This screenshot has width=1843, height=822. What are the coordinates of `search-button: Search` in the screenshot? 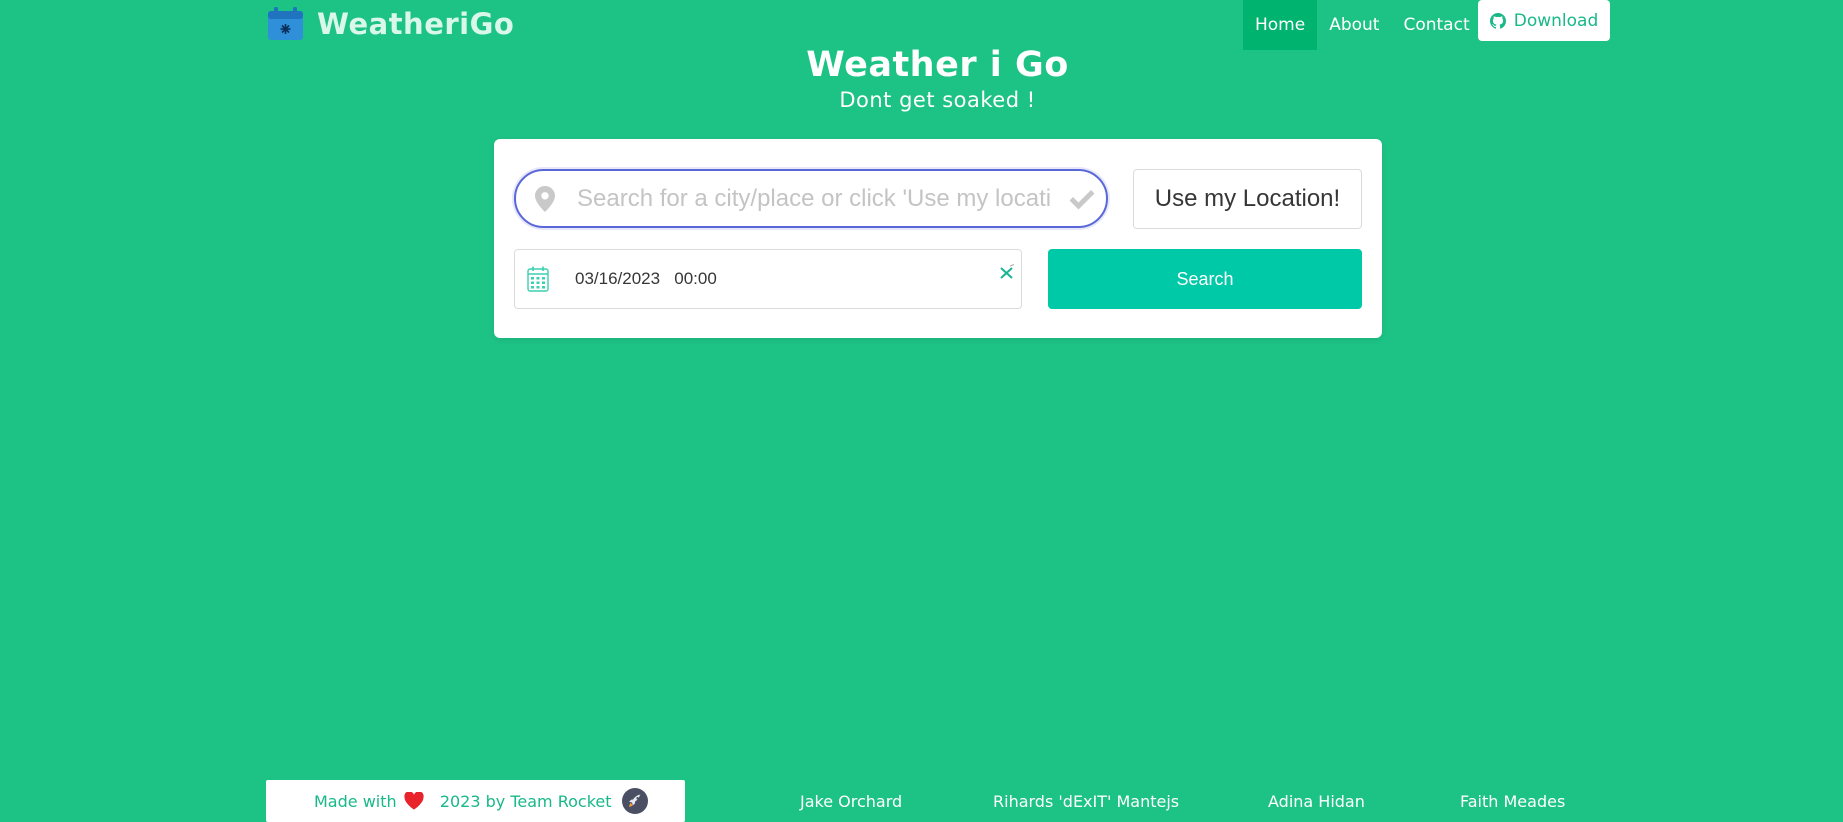 It's located at (1205, 279).